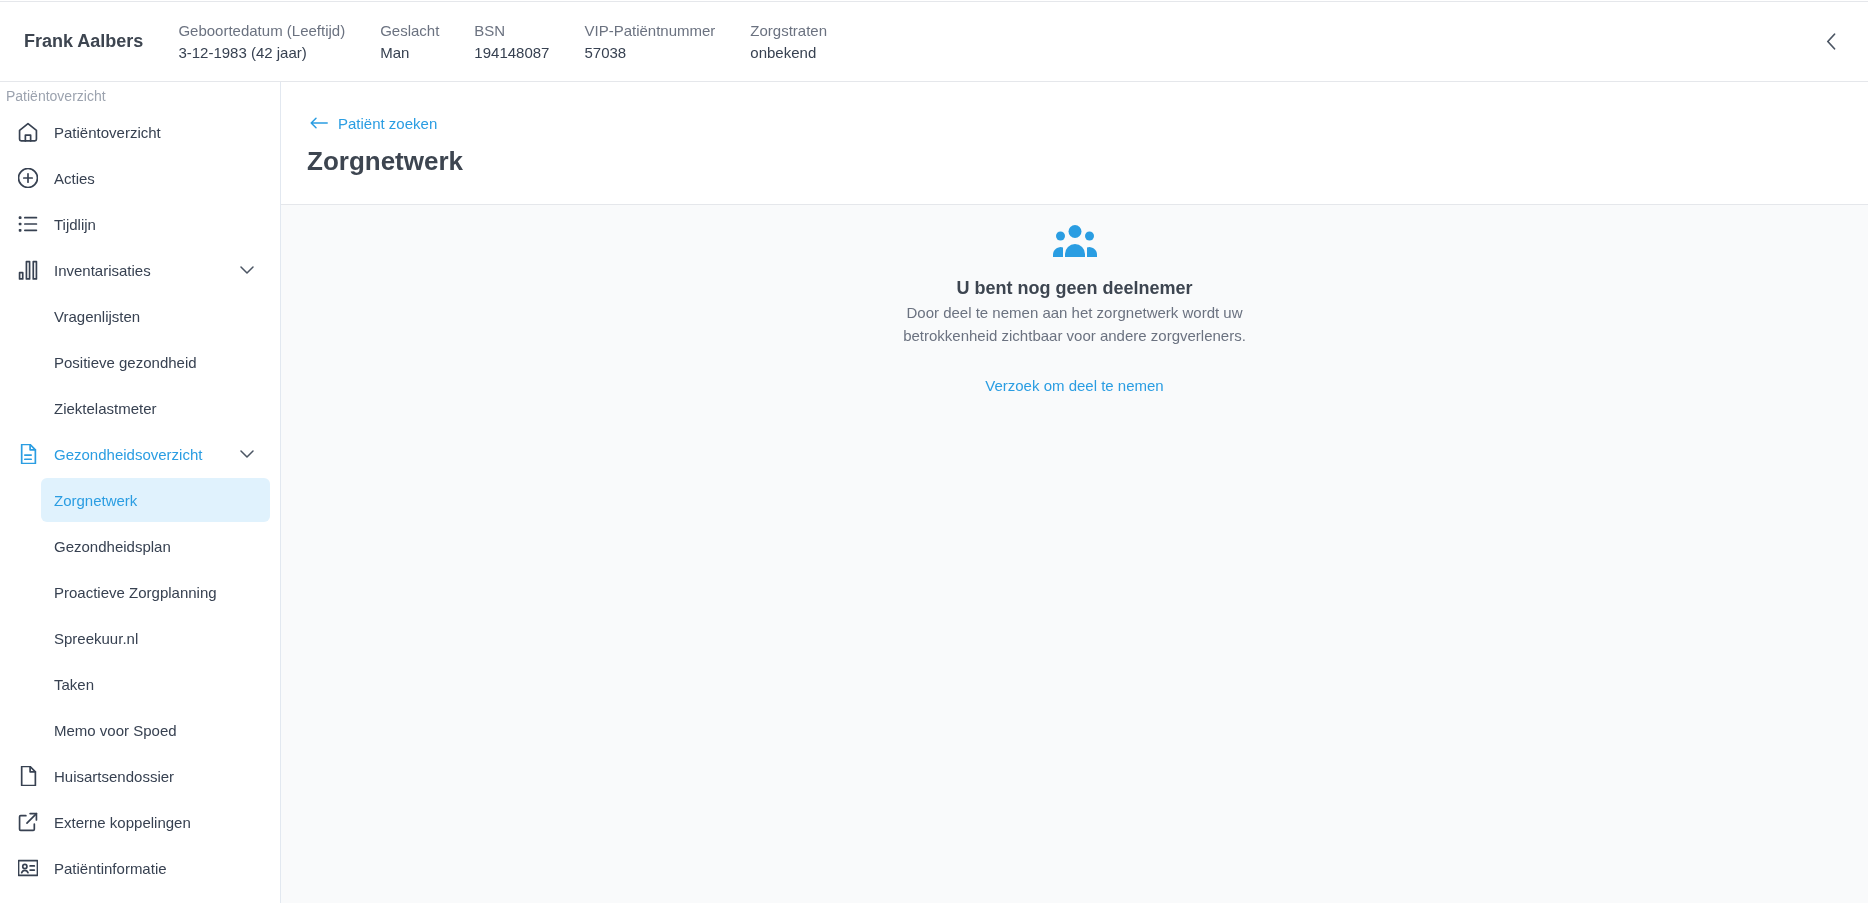  Describe the element at coordinates (135, 270) in the screenshot. I see `sidebar-item: Inventarisaties` at that location.